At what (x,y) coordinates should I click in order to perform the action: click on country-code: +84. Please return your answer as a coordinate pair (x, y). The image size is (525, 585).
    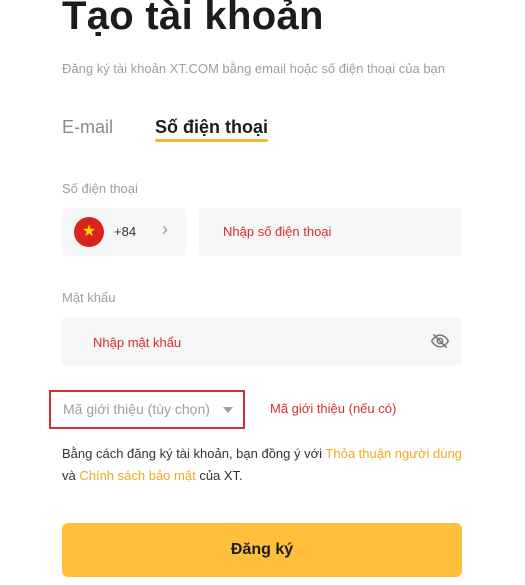
    Looking at the image, I should click on (125, 231).